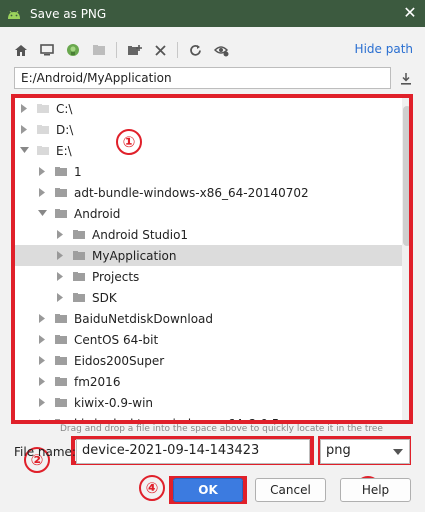 The width and height of the screenshot is (425, 512). What do you see at coordinates (209, 297) in the screenshot?
I see `tree-row: SDK` at bounding box center [209, 297].